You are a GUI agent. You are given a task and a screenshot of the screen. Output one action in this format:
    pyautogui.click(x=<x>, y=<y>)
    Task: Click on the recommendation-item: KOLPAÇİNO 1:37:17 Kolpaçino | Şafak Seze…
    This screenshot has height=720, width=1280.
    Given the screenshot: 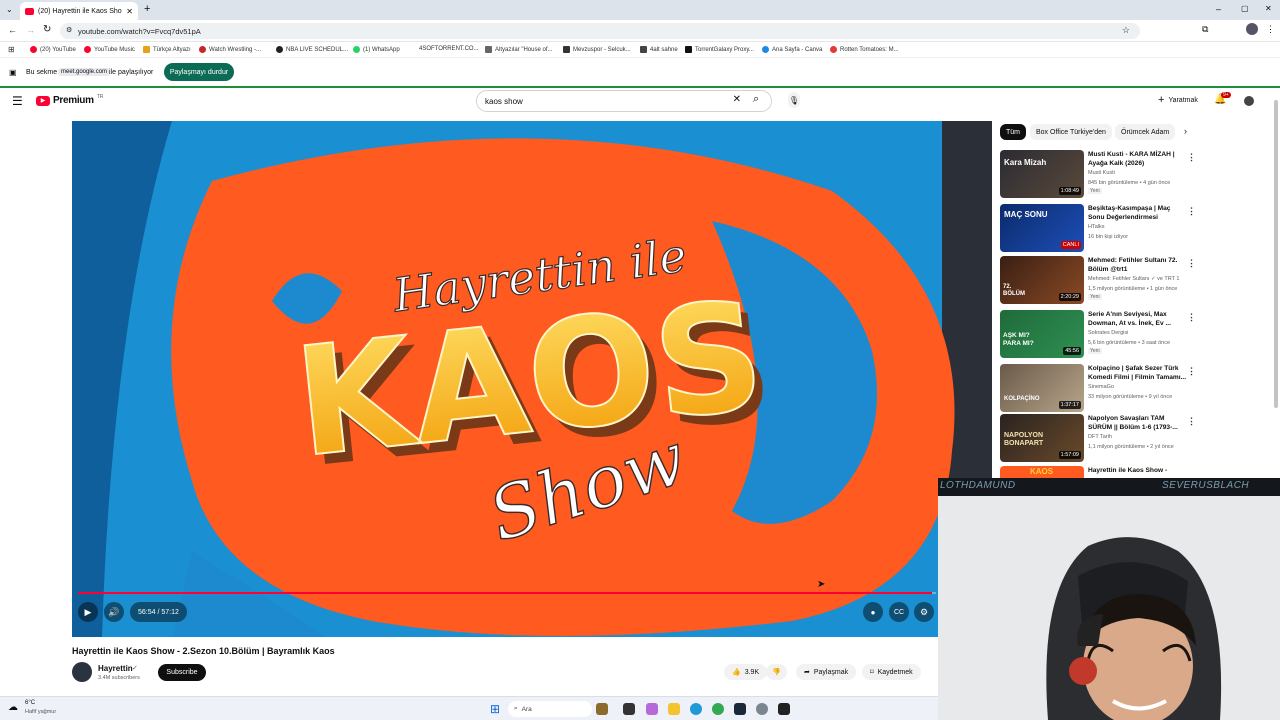 What is the action you would take?
    pyautogui.click(x=1098, y=388)
    